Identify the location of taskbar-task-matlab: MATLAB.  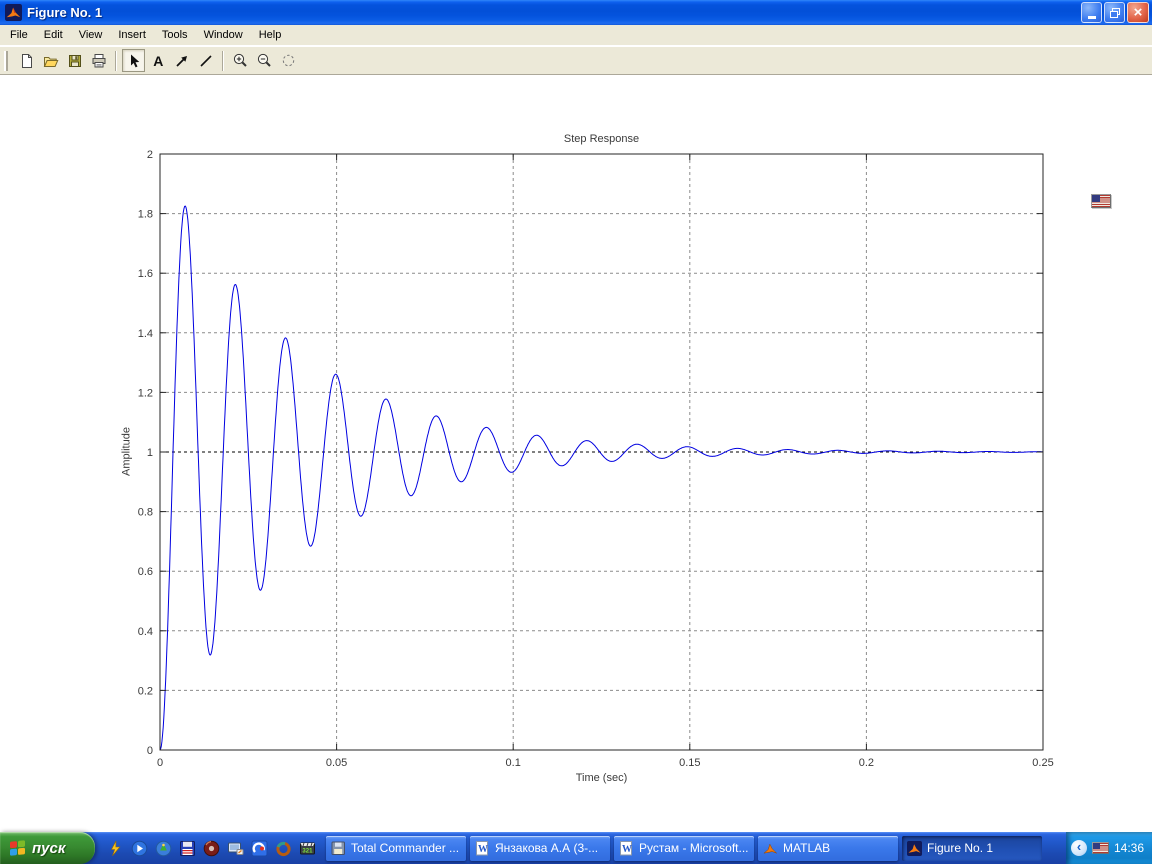
(828, 848).